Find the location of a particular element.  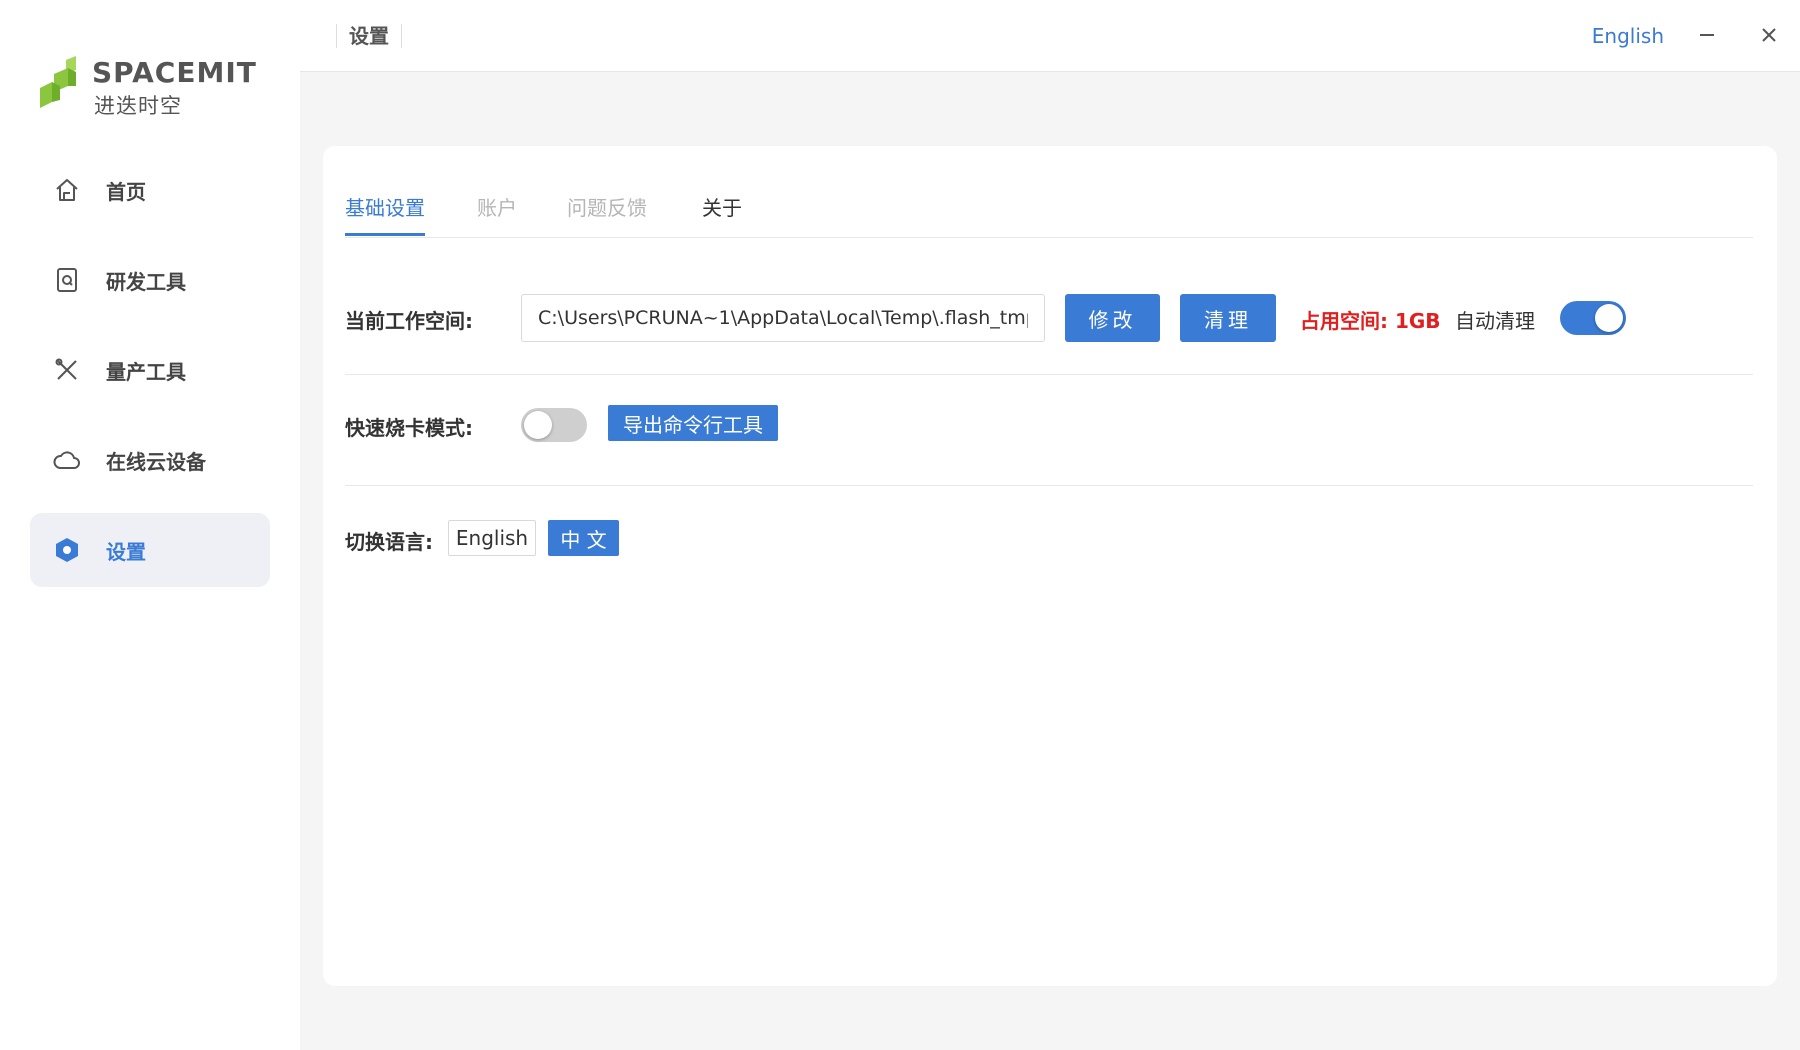

header-language-link: English is located at coordinates (1628, 36).